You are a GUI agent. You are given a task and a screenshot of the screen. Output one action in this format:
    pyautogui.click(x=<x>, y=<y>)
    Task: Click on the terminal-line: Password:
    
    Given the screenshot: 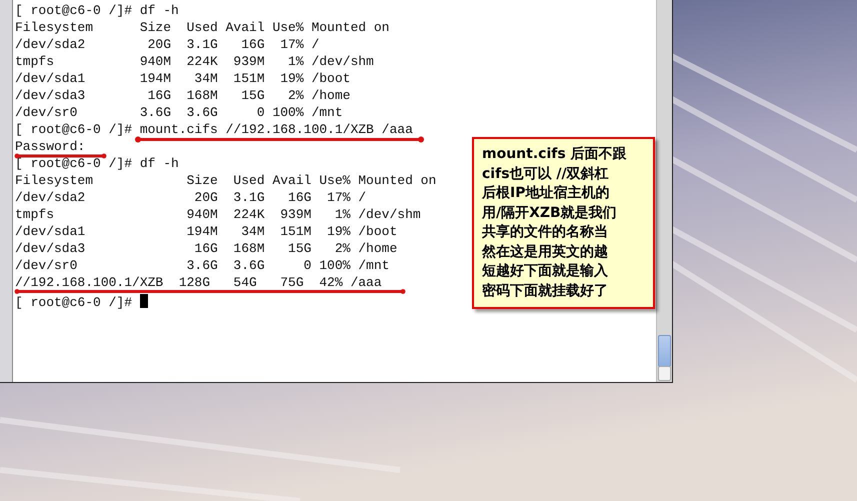 What is the action you would take?
    pyautogui.click(x=50, y=147)
    